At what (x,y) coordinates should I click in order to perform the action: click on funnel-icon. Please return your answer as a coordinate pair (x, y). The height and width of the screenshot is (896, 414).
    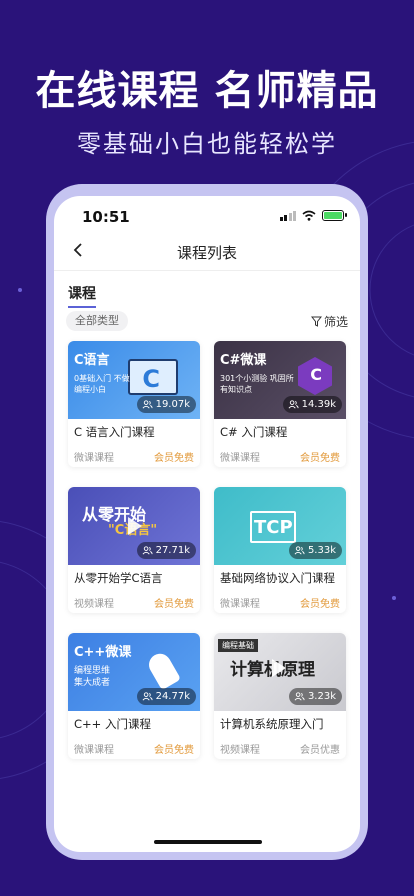
    Looking at the image, I should click on (316, 321).